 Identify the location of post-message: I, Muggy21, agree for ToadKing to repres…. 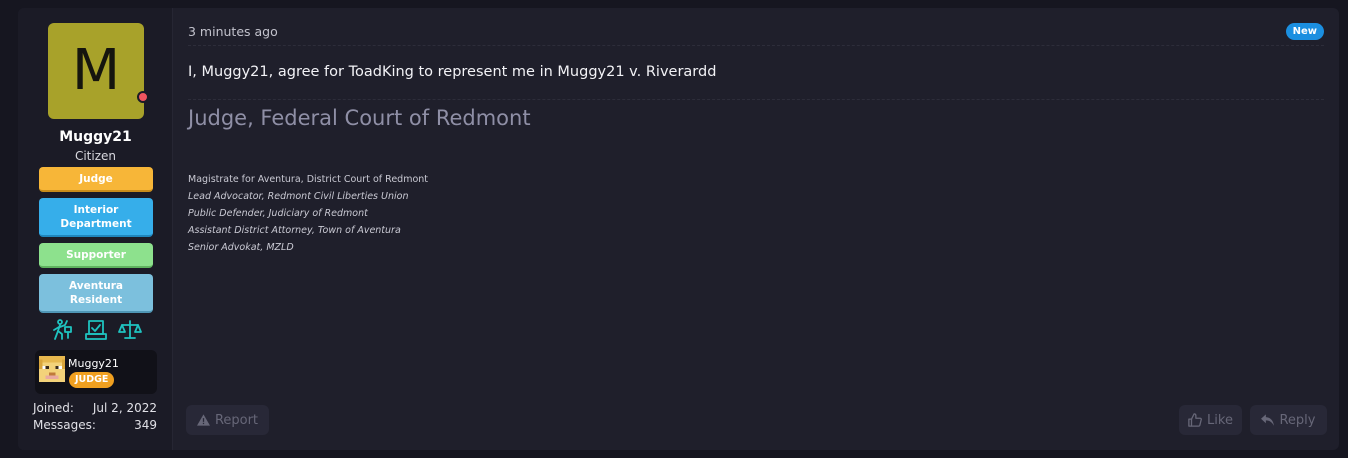
(452, 72).